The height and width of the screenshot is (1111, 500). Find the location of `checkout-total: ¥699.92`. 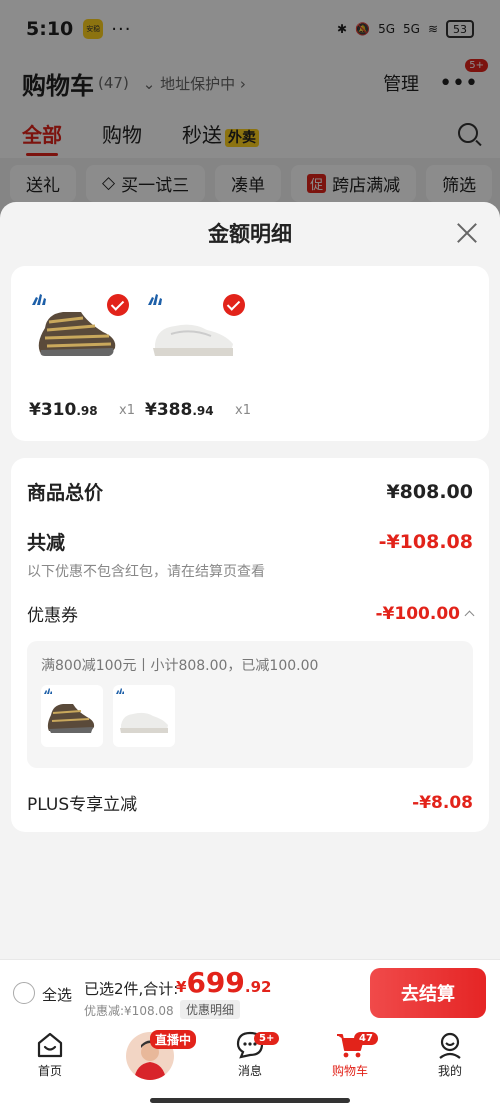

checkout-total: ¥699.92 is located at coordinates (224, 982).